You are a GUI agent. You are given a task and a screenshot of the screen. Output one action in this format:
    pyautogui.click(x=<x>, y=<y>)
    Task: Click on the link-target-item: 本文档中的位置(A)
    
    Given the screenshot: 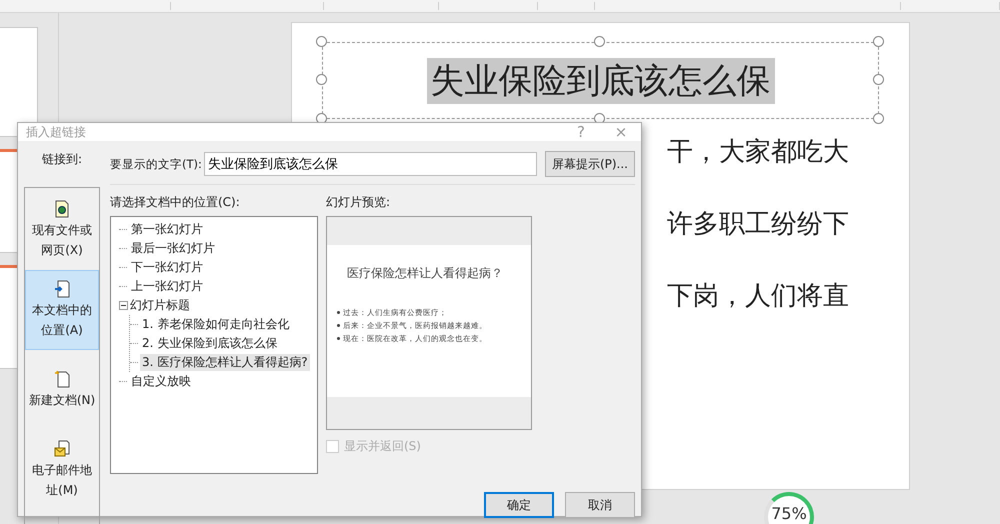 What is the action you would take?
    pyautogui.click(x=62, y=310)
    